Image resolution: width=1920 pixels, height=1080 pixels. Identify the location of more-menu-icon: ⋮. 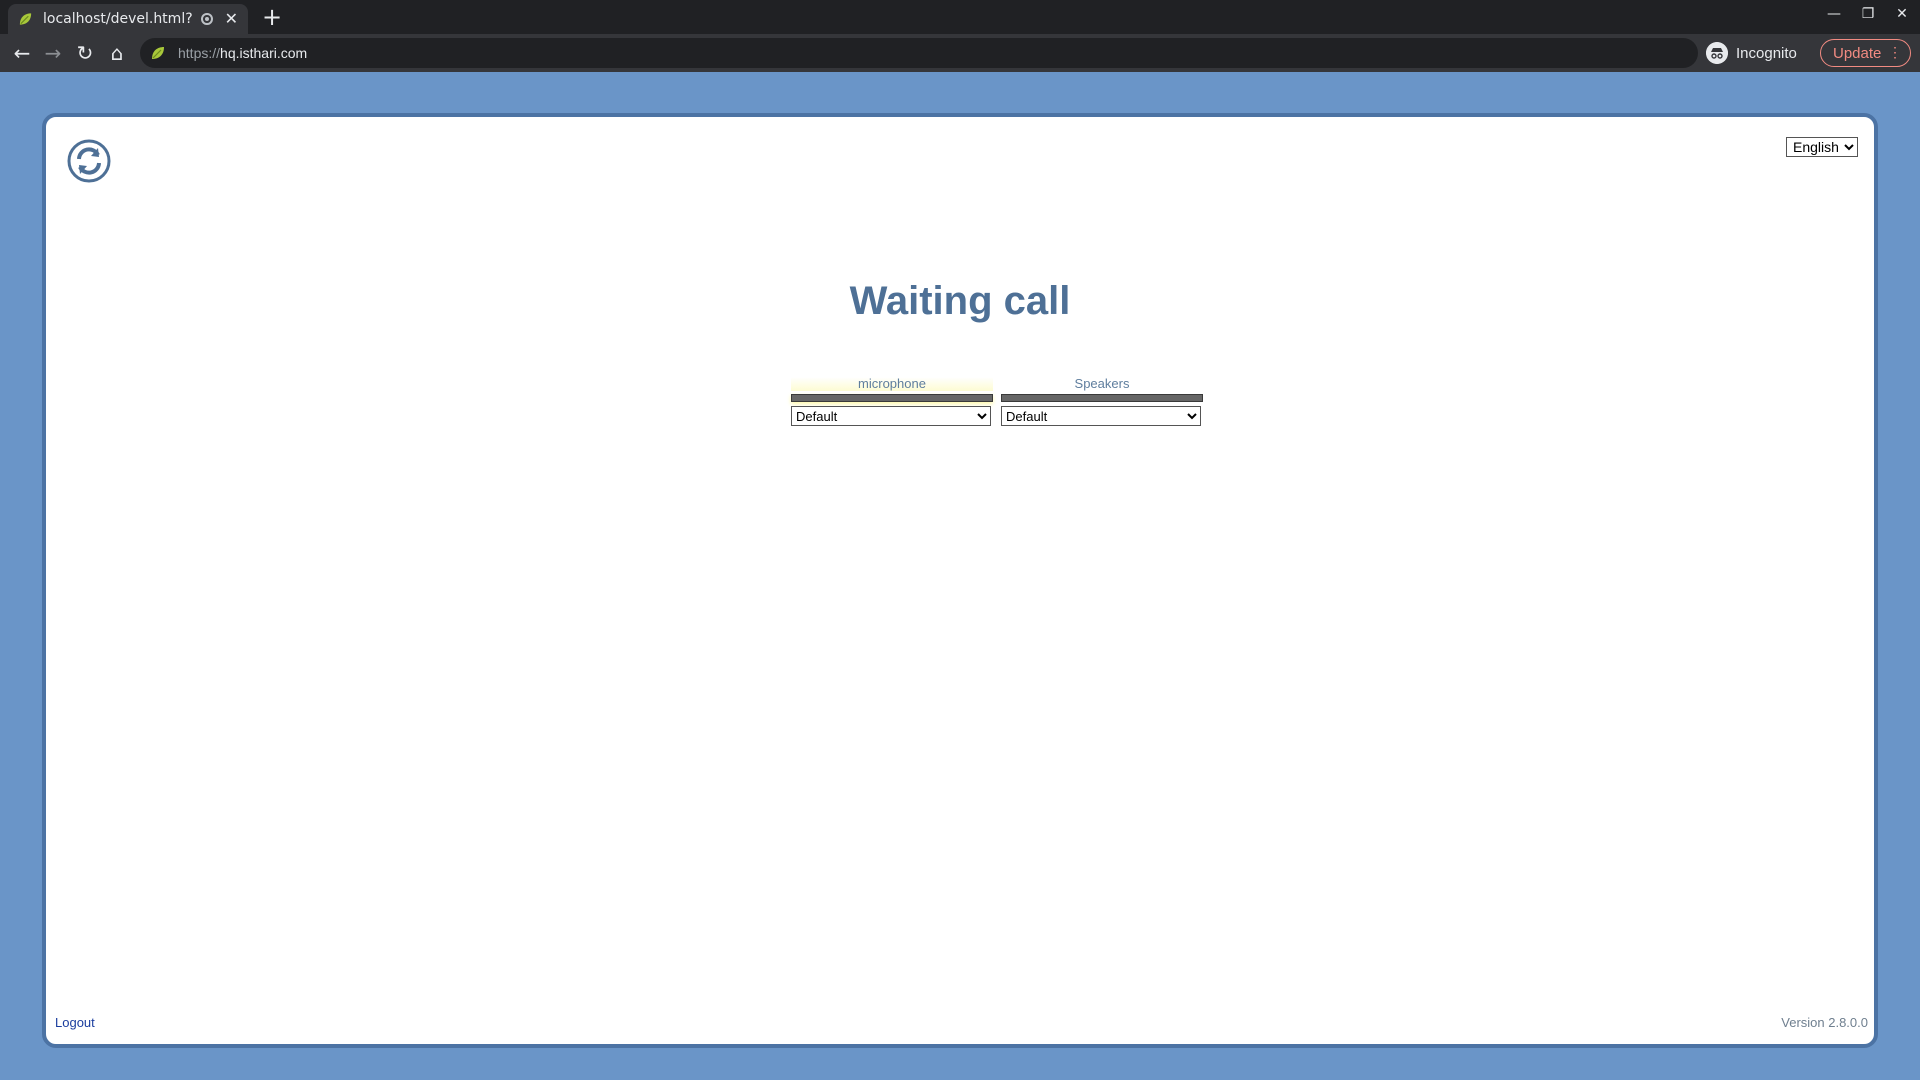
(1895, 52).